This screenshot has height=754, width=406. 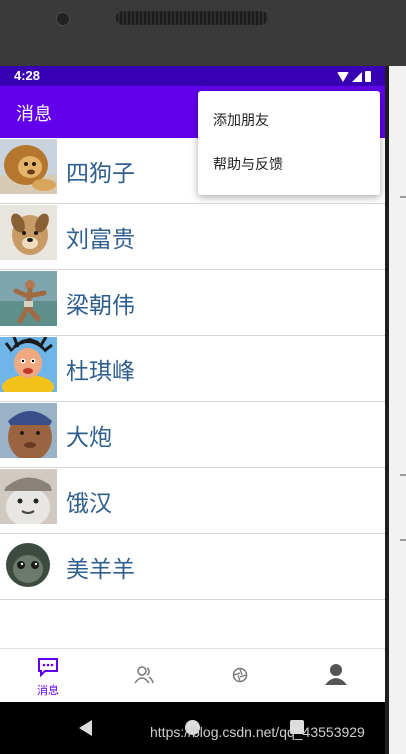 What do you see at coordinates (257, 732) in the screenshot?
I see `watermark: https://blog.csdn.net/qq_43553929` at bounding box center [257, 732].